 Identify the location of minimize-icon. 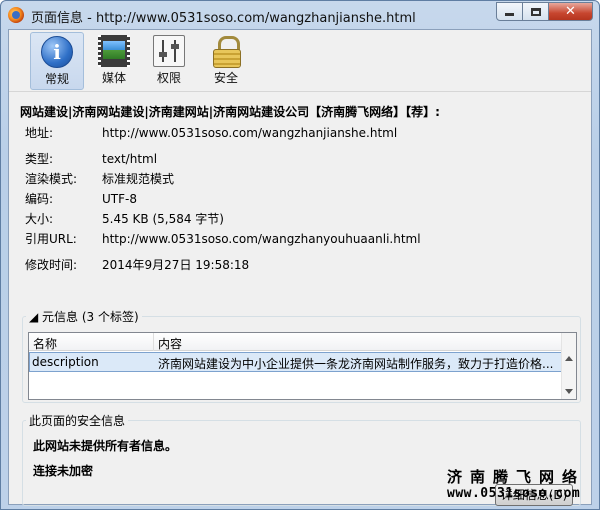
(509, 14).